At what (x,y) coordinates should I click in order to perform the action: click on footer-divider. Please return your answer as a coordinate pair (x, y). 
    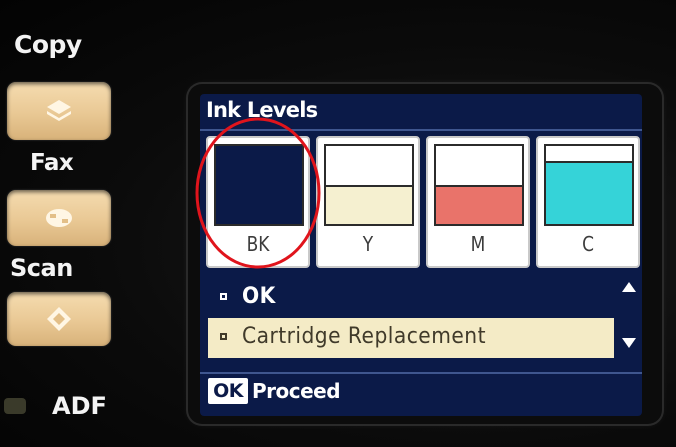
    Looking at the image, I should click on (421, 373).